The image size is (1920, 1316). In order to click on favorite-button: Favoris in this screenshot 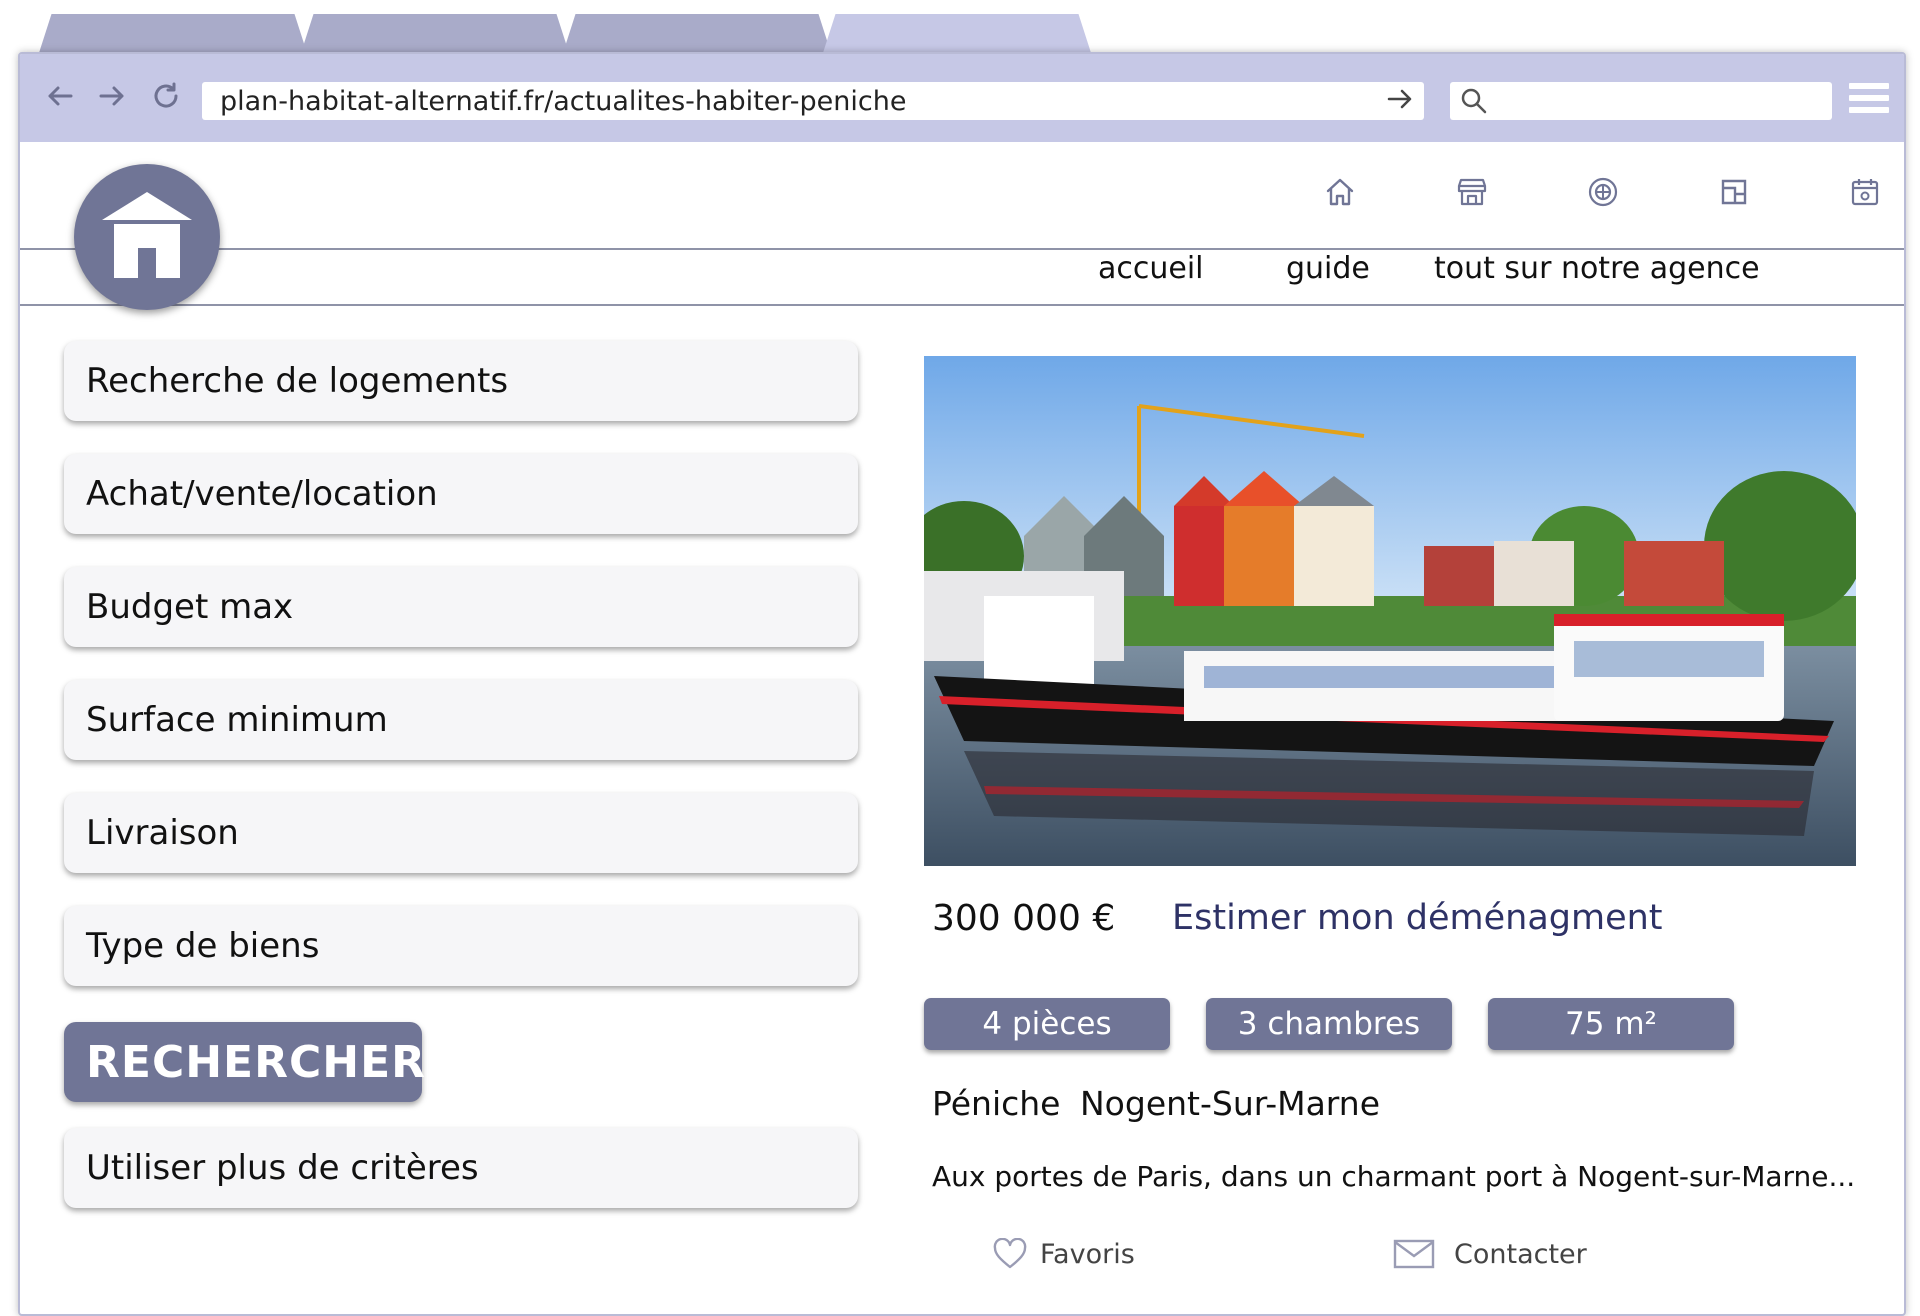, I will do `click(1063, 1254)`.